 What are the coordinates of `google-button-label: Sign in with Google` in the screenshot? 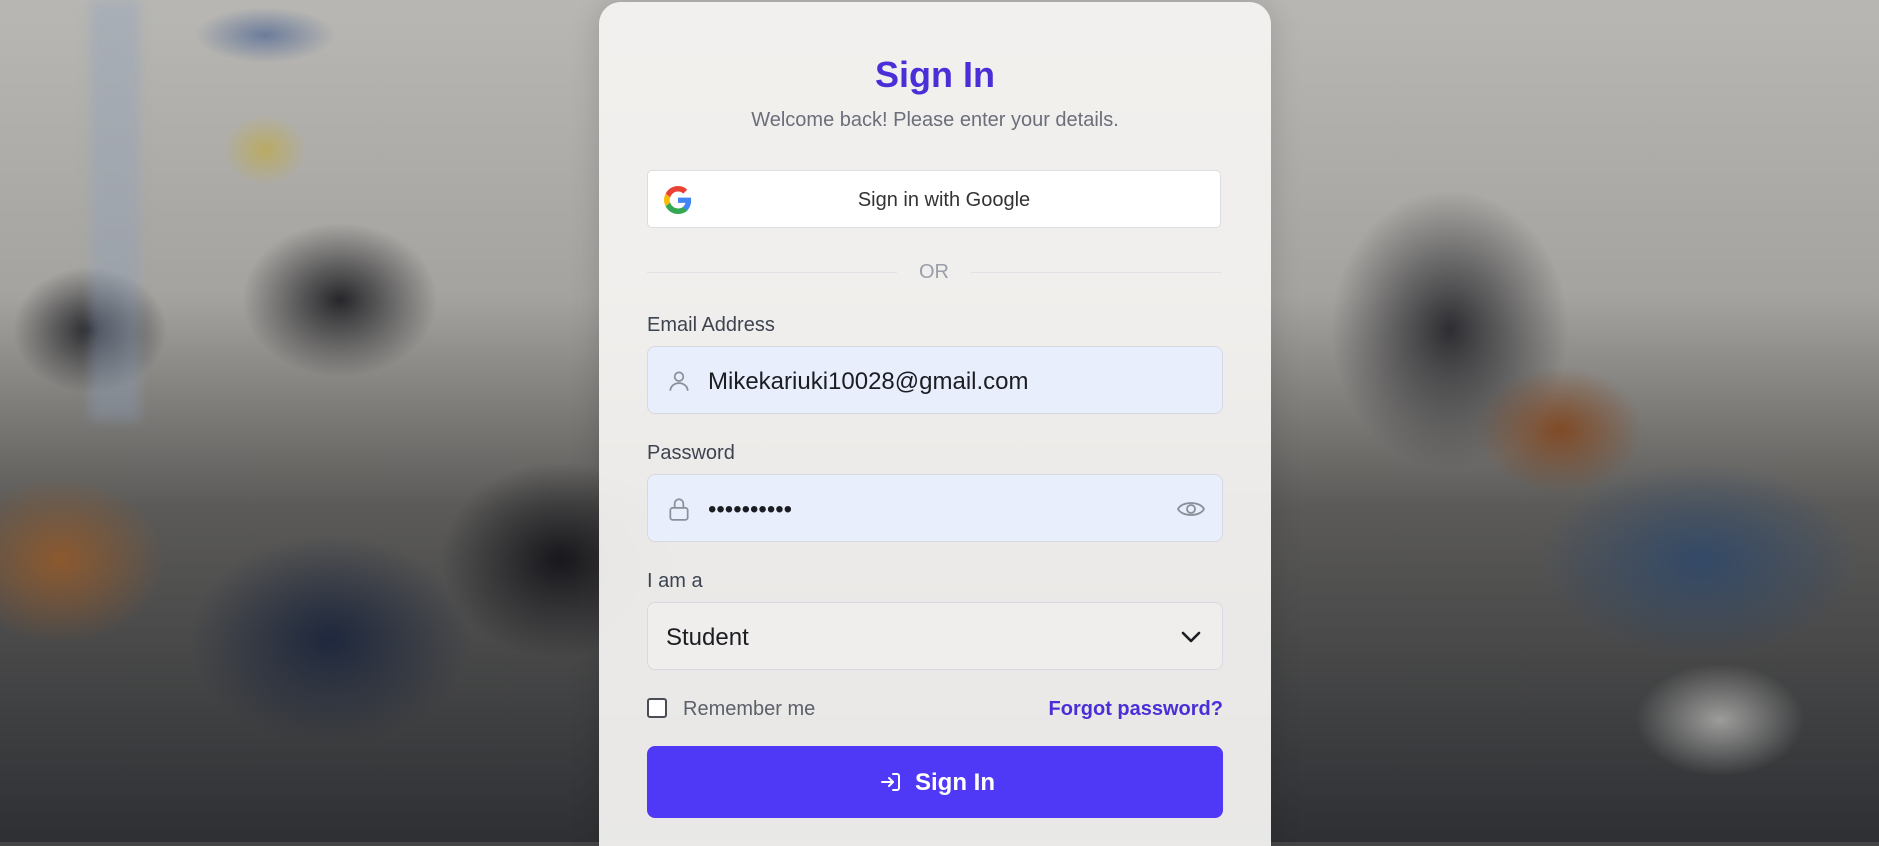 It's located at (944, 200).